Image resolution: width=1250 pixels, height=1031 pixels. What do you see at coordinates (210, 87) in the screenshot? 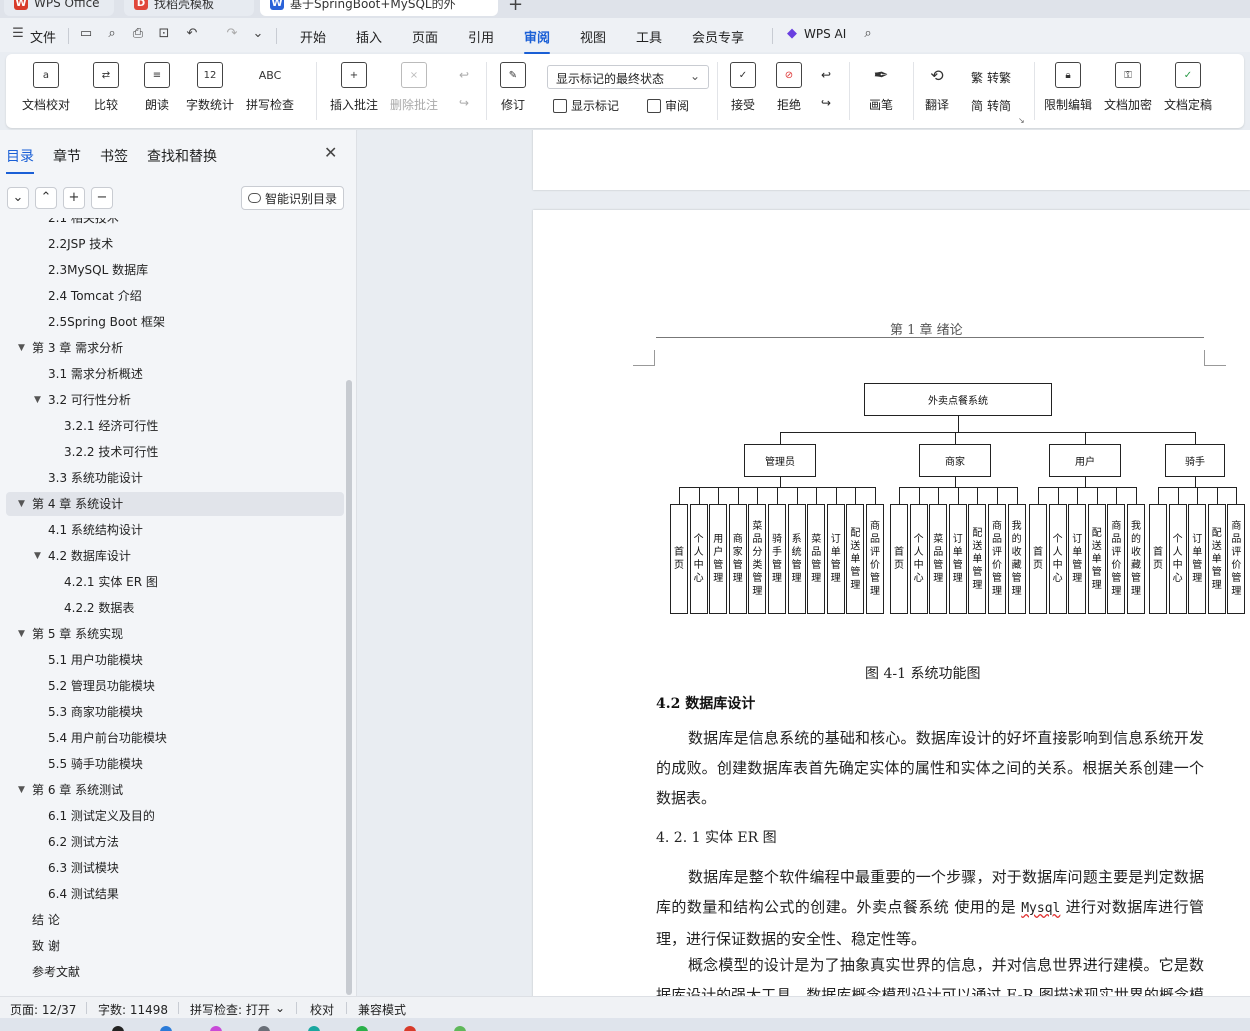
I see `word-count-button: 12 字数统计` at bounding box center [210, 87].